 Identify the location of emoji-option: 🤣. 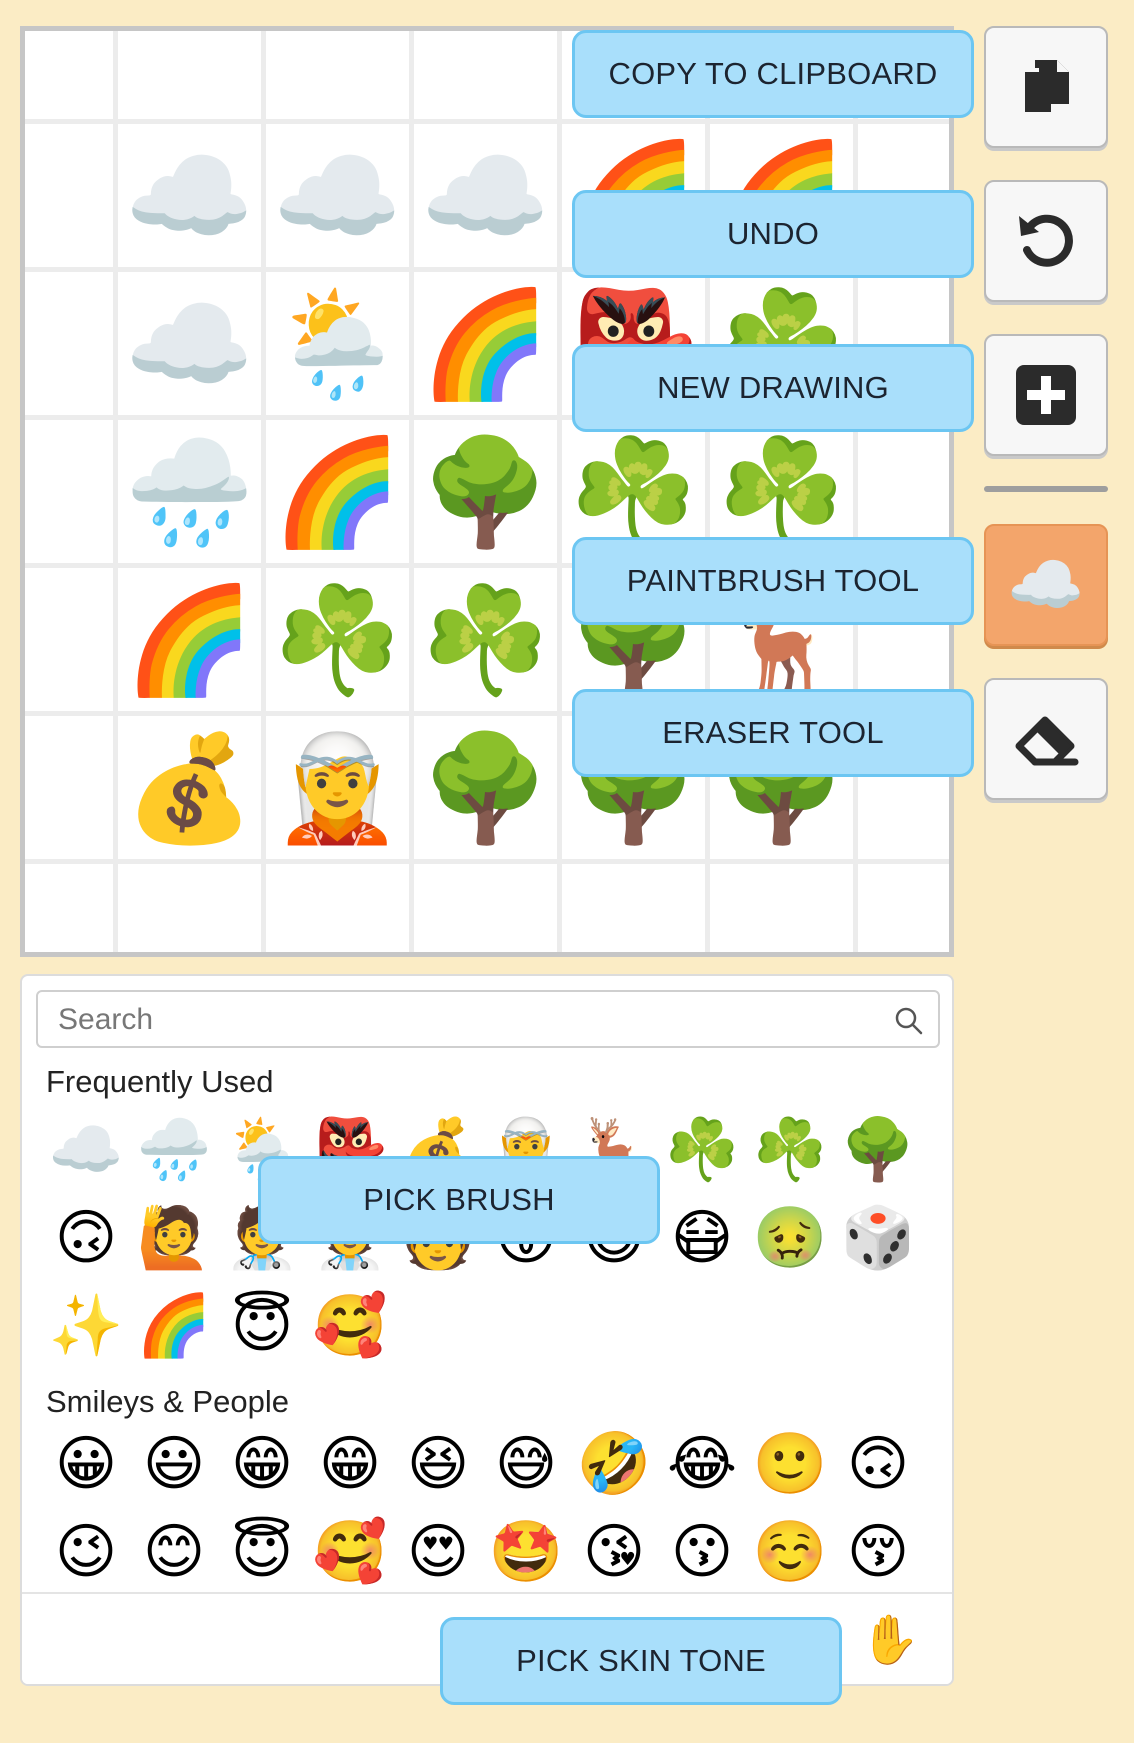
(614, 1464).